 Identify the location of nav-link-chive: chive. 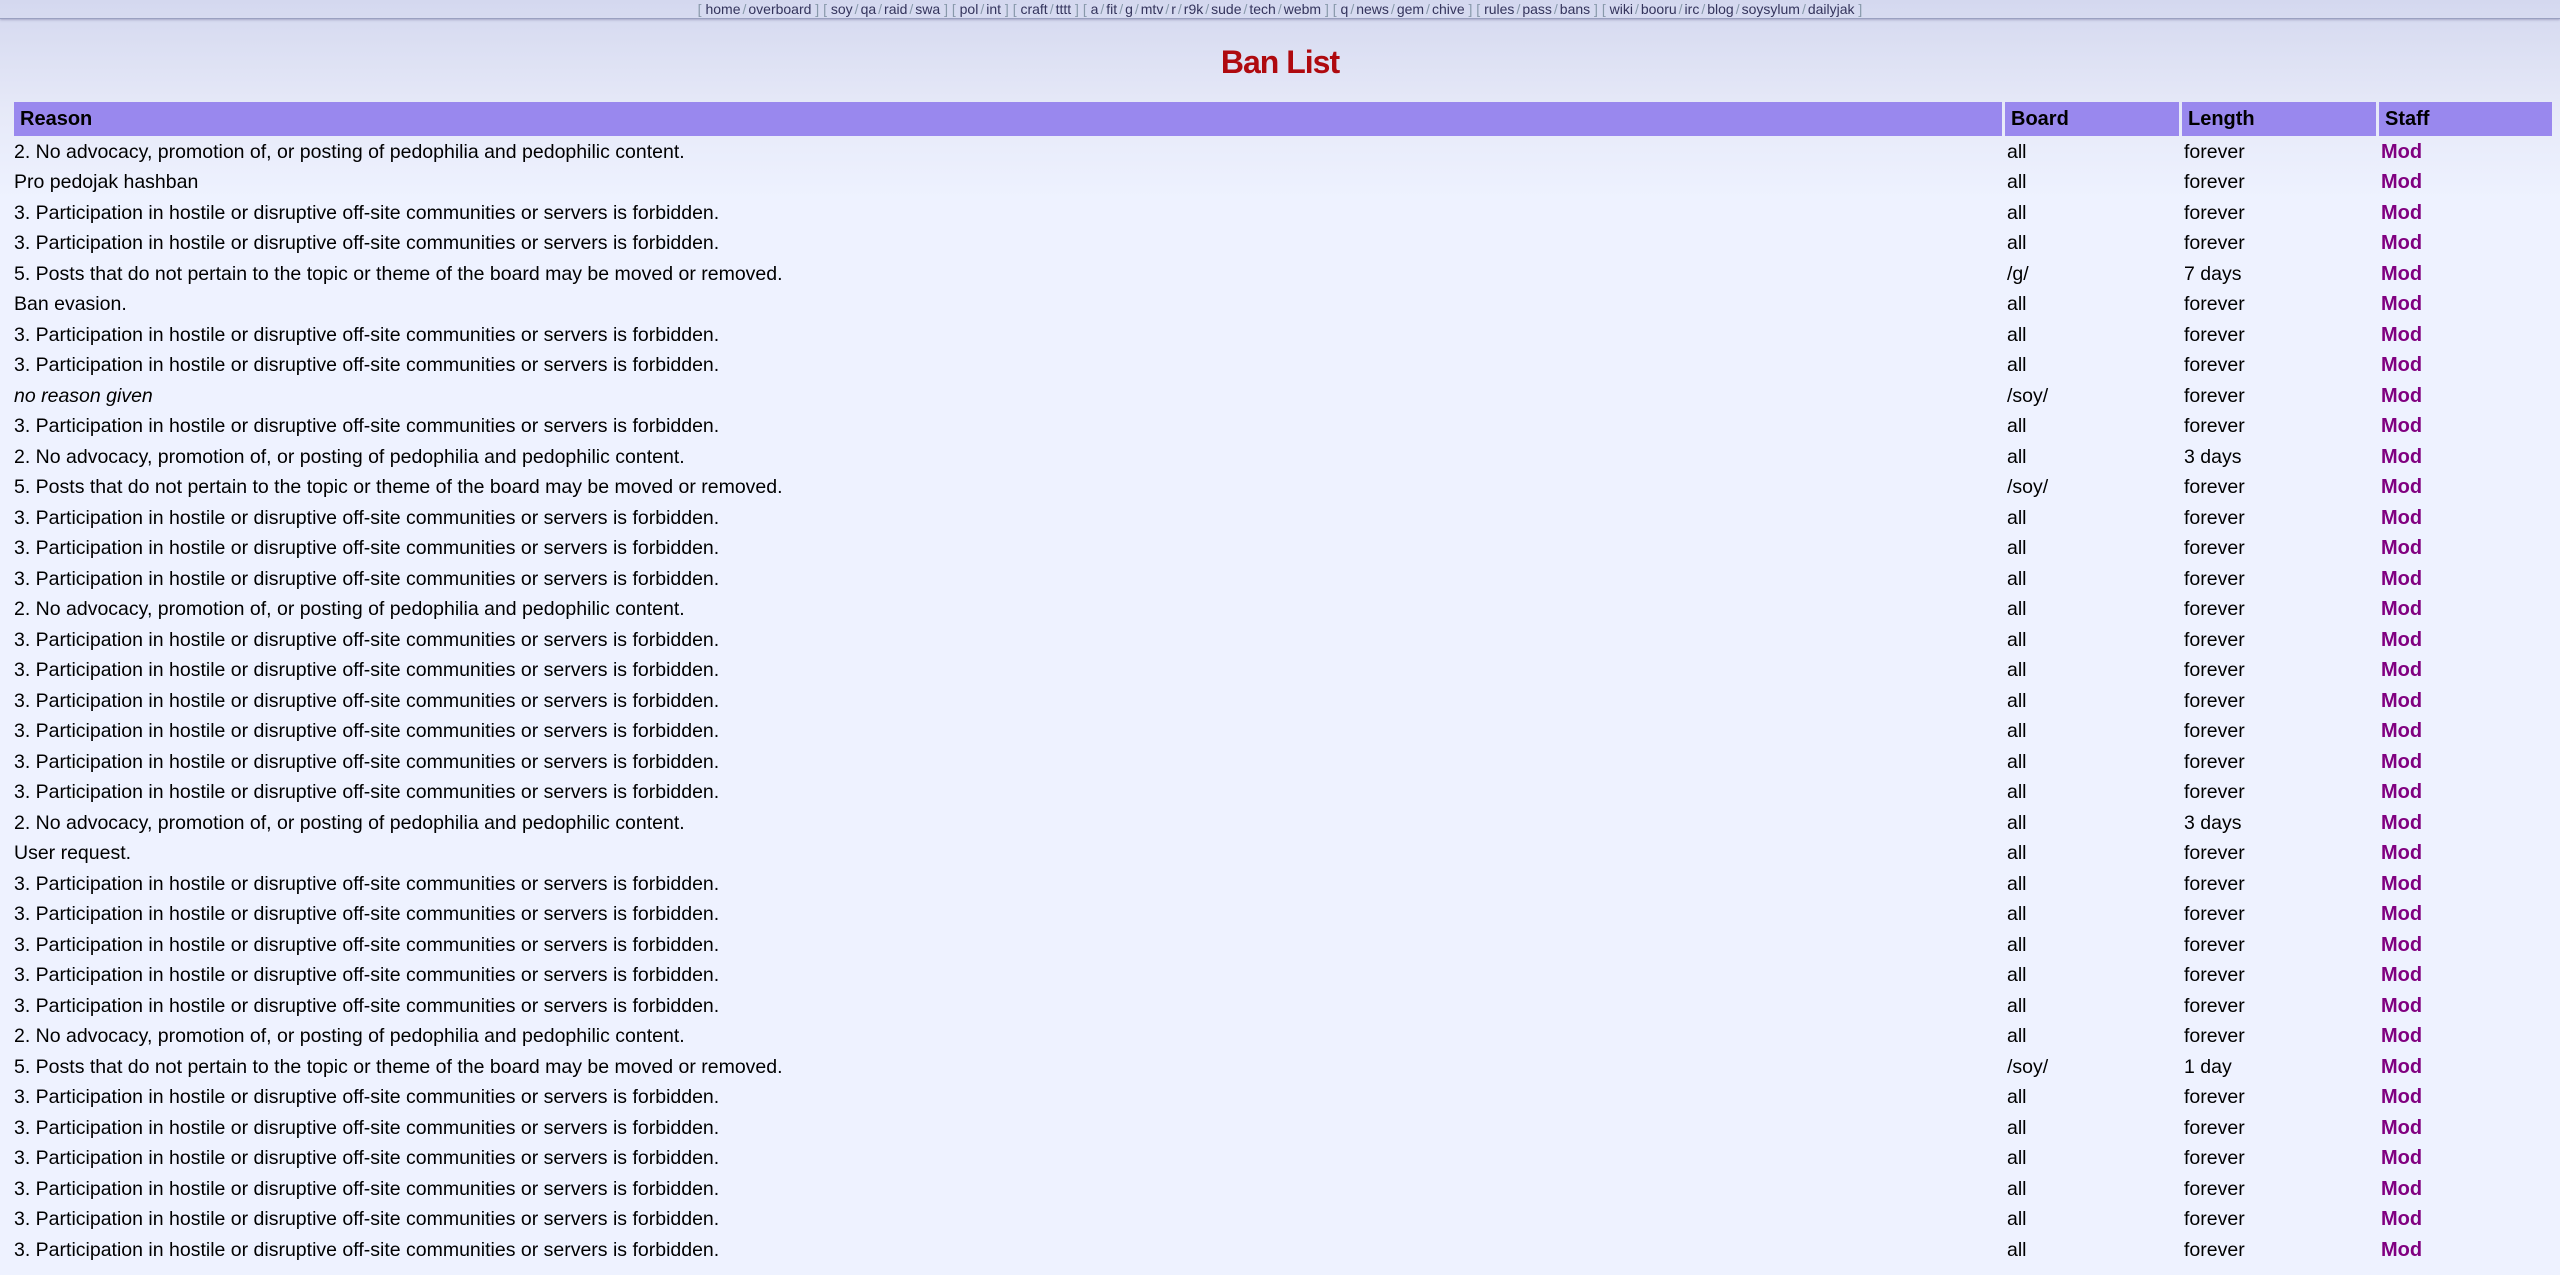
(1448, 9).